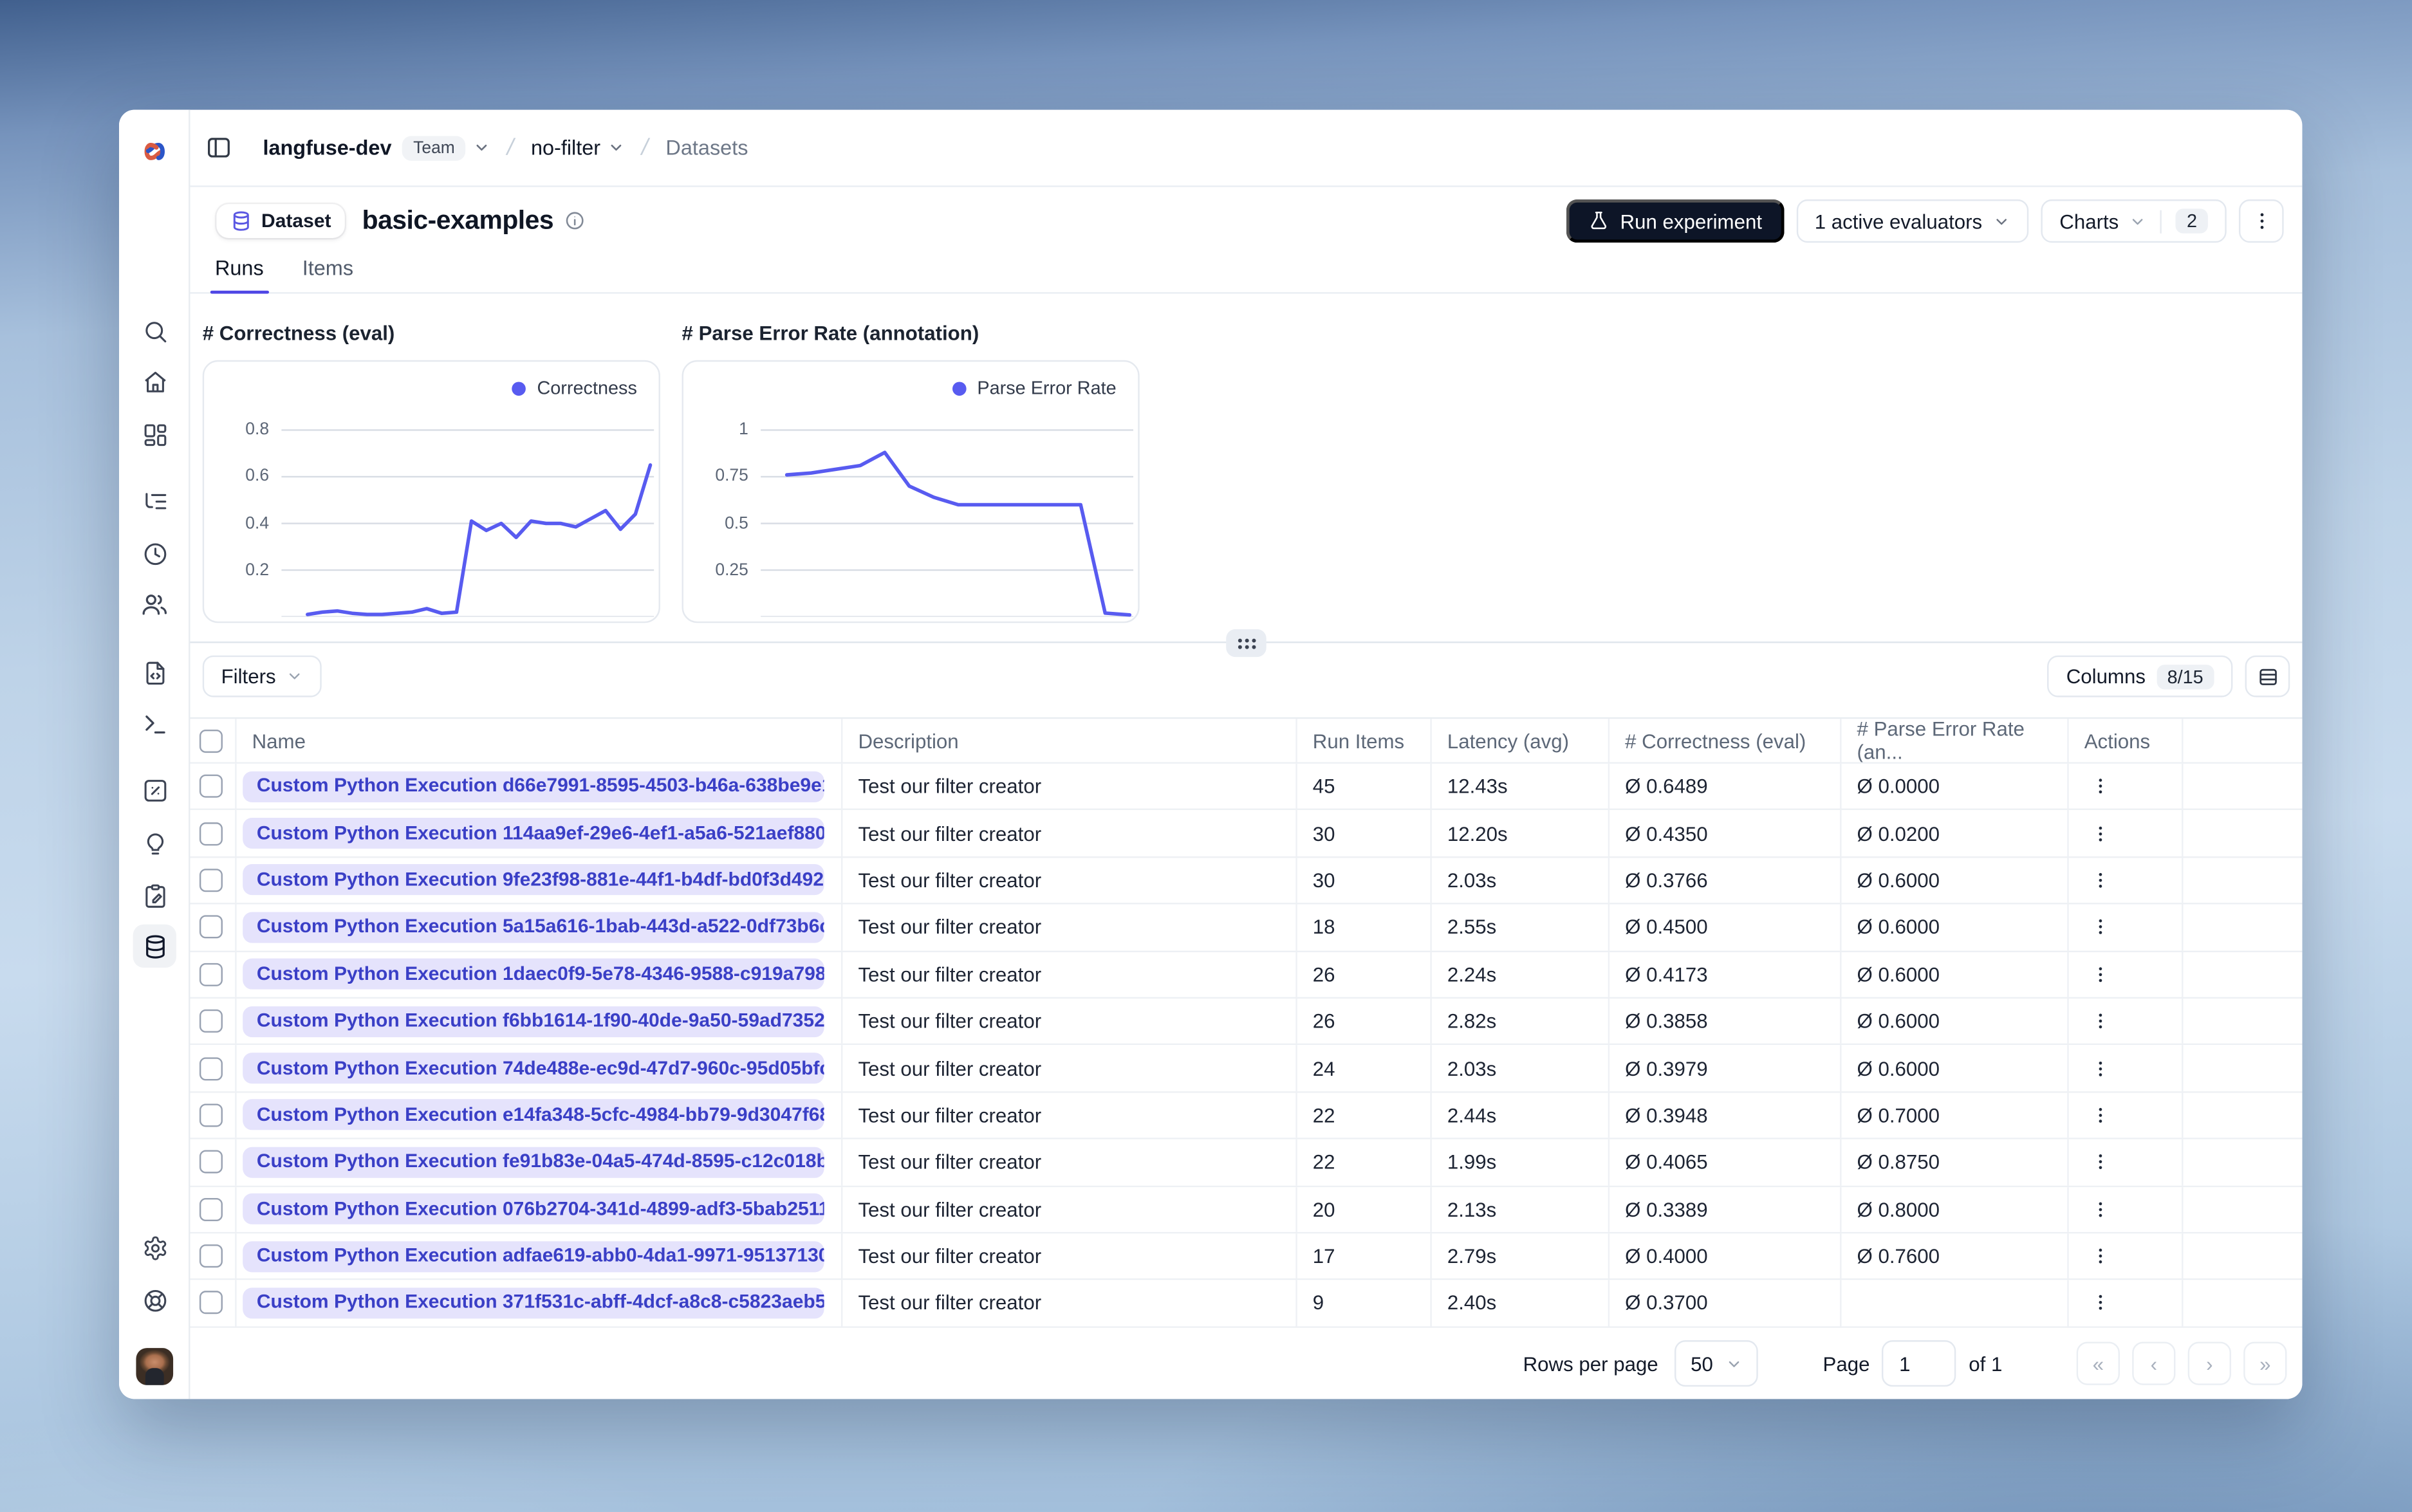 The height and width of the screenshot is (1512, 2412). What do you see at coordinates (154, 789) in the screenshot?
I see `evaluation-percent-icon` at bounding box center [154, 789].